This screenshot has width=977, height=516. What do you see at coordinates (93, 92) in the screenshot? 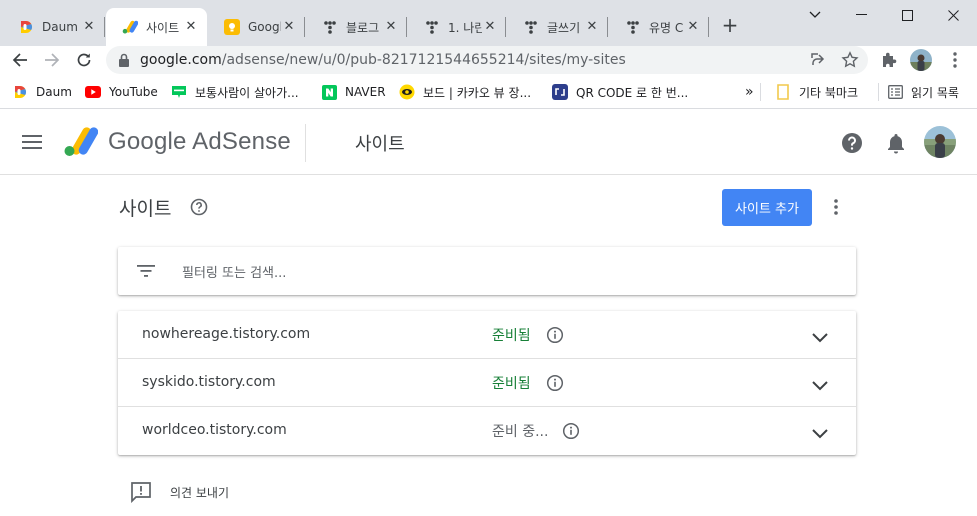
I see `youtube-icon` at bounding box center [93, 92].